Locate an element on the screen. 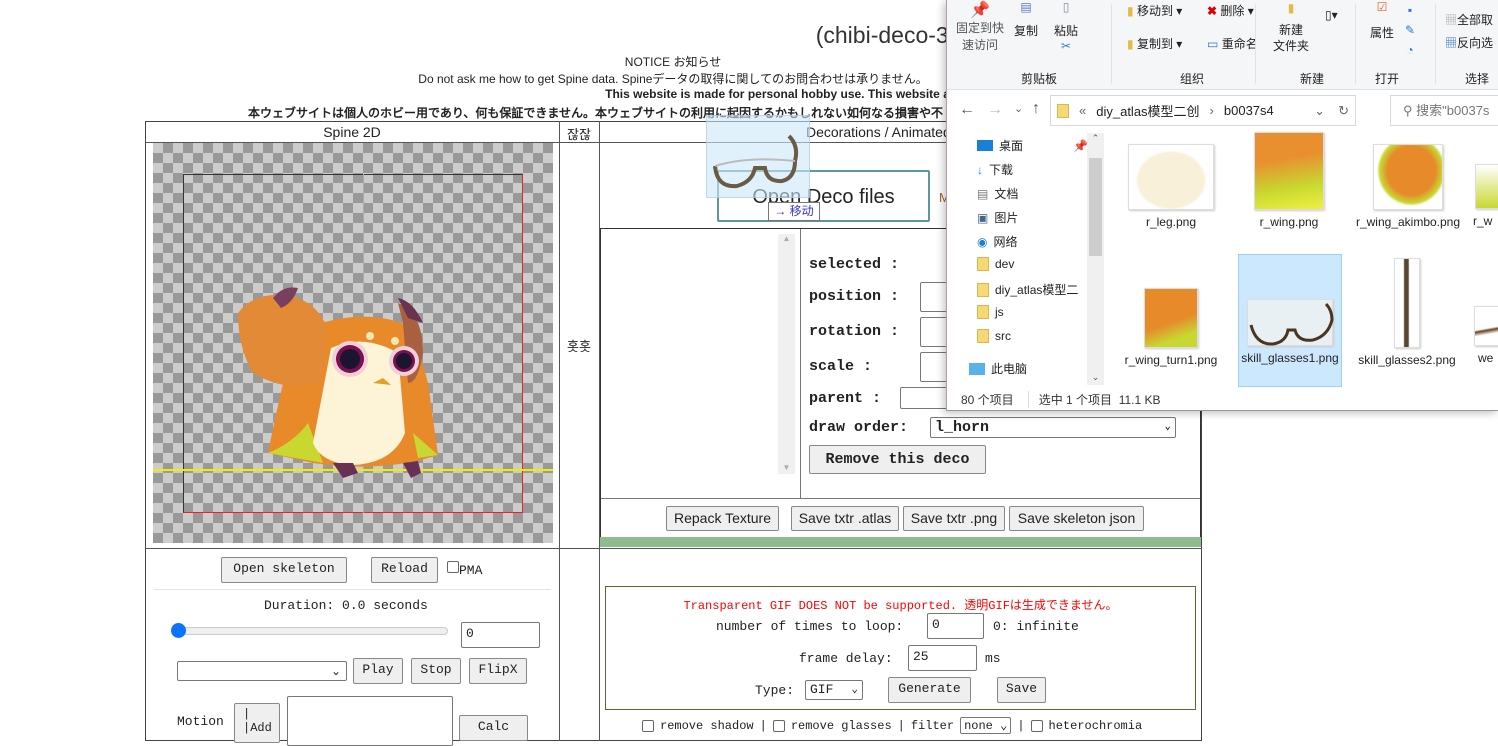 Image resolution: width=1498 pixels, height=746 pixels. rotation-label: rotation : is located at coordinates (854, 331).